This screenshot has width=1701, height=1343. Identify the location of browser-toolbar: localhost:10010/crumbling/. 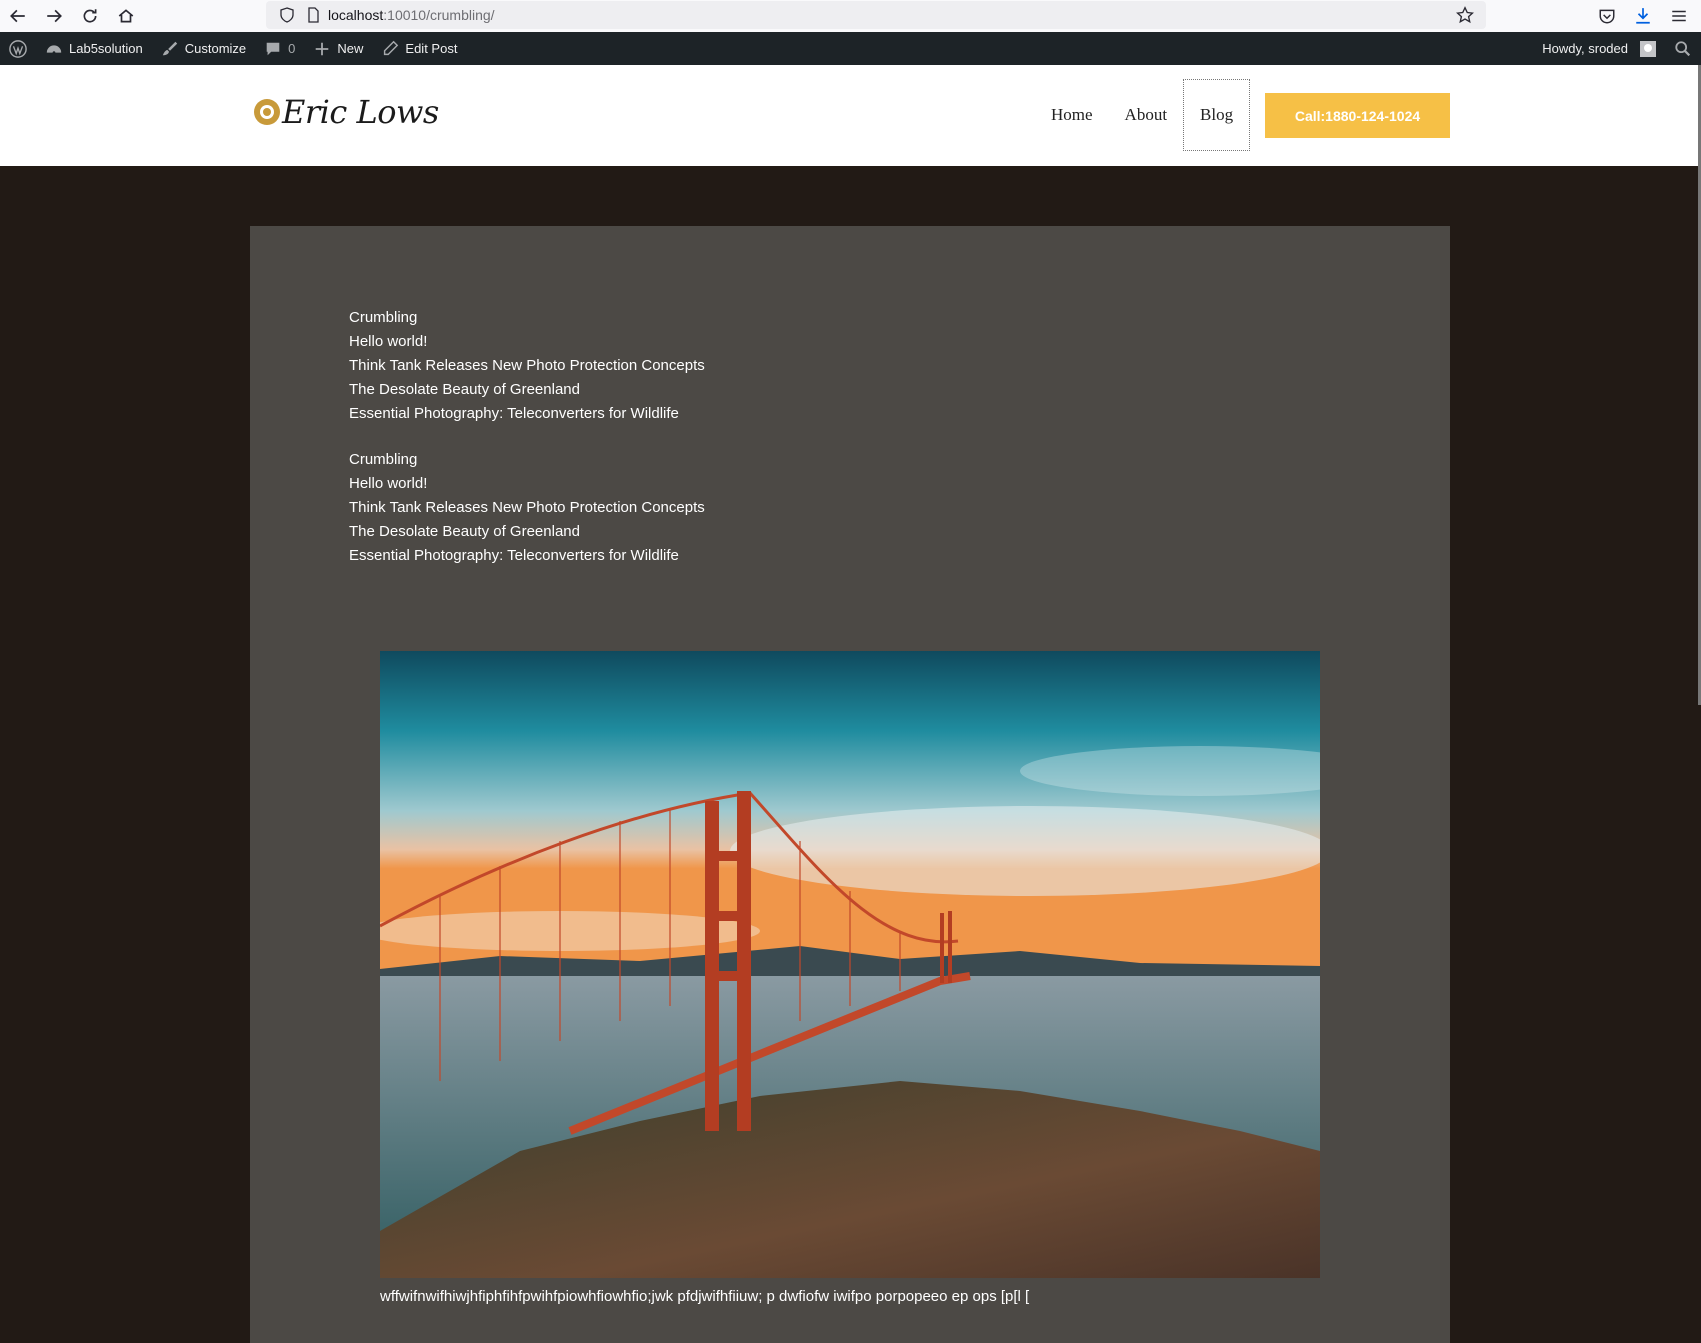
(850, 16).